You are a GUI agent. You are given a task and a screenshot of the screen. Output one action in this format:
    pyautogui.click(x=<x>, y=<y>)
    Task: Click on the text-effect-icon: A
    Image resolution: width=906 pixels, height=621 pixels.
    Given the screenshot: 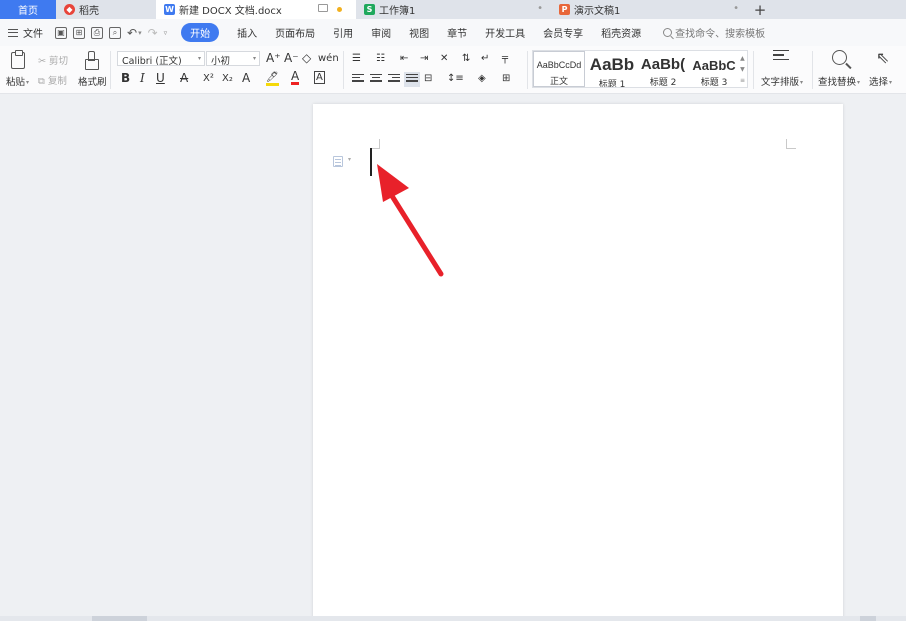 What is the action you would take?
    pyautogui.click(x=246, y=78)
    